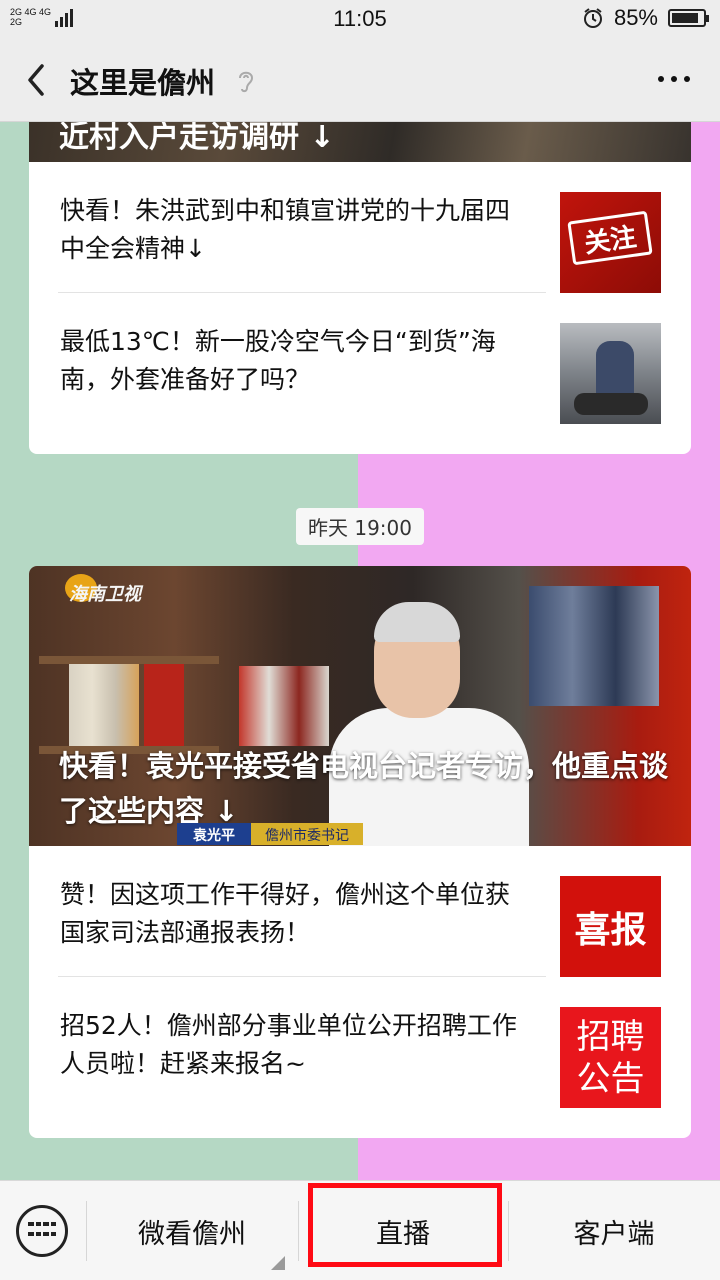  I want to click on cover-caption: 近村入户走访调研 ↓, so click(197, 138).